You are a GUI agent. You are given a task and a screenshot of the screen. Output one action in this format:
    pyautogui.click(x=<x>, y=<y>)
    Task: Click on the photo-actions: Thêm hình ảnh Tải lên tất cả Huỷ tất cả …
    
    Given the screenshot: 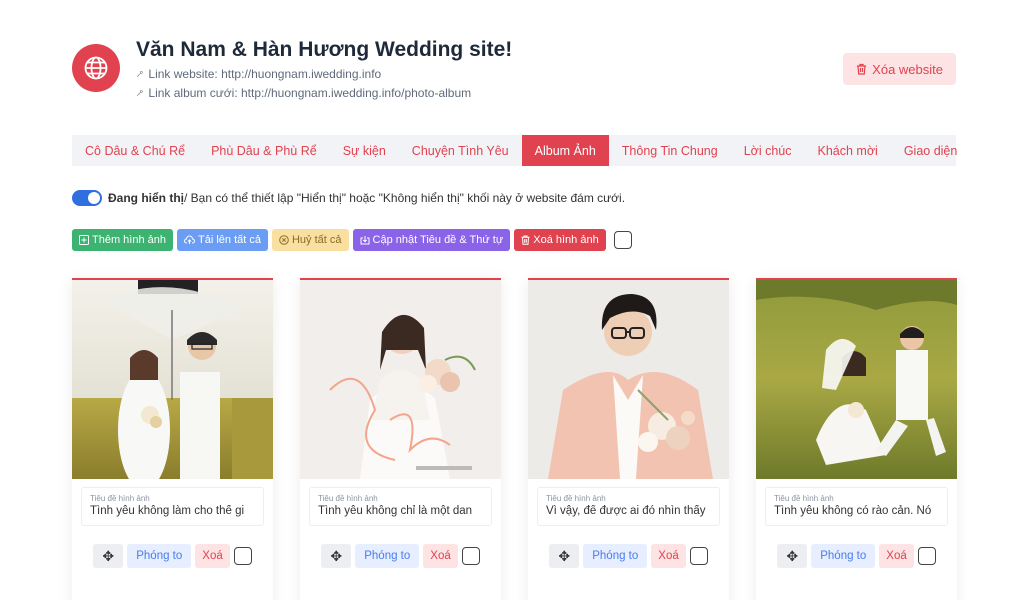 What is the action you would take?
    pyautogui.click(x=352, y=240)
    